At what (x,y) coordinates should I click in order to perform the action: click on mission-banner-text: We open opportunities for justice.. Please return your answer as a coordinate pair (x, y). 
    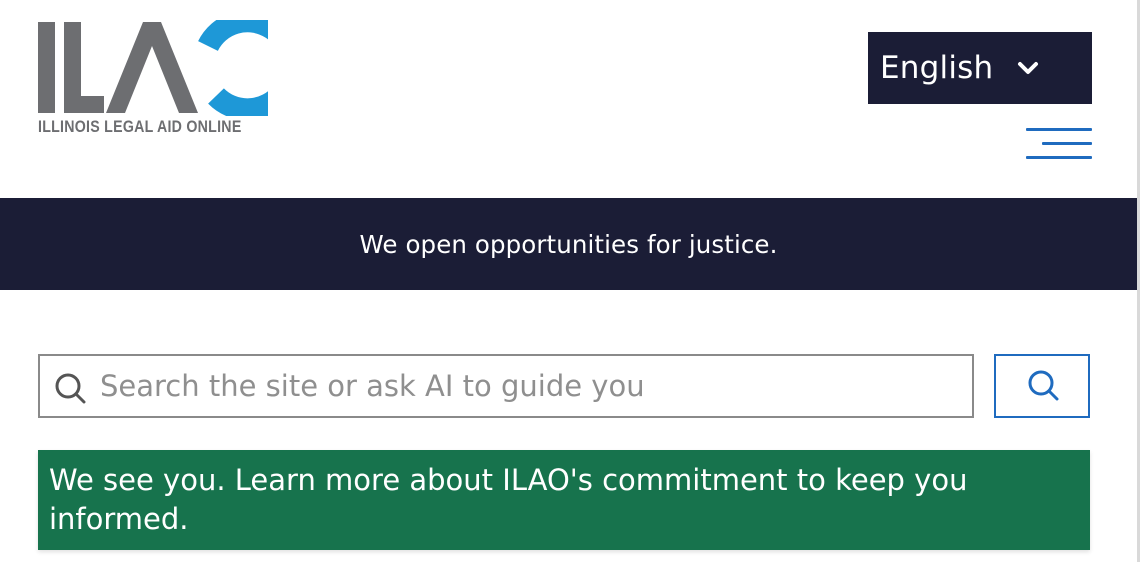
    Looking at the image, I should click on (568, 244).